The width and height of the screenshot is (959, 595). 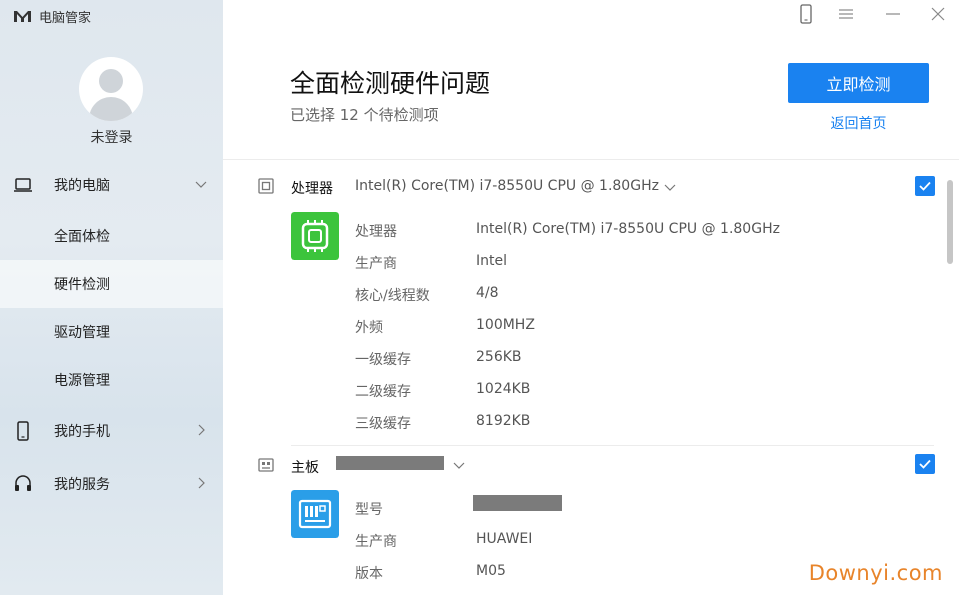 What do you see at coordinates (383, 392) in the screenshot?
I see `detail-key: 二级缓存` at bounding box center [383, 392].